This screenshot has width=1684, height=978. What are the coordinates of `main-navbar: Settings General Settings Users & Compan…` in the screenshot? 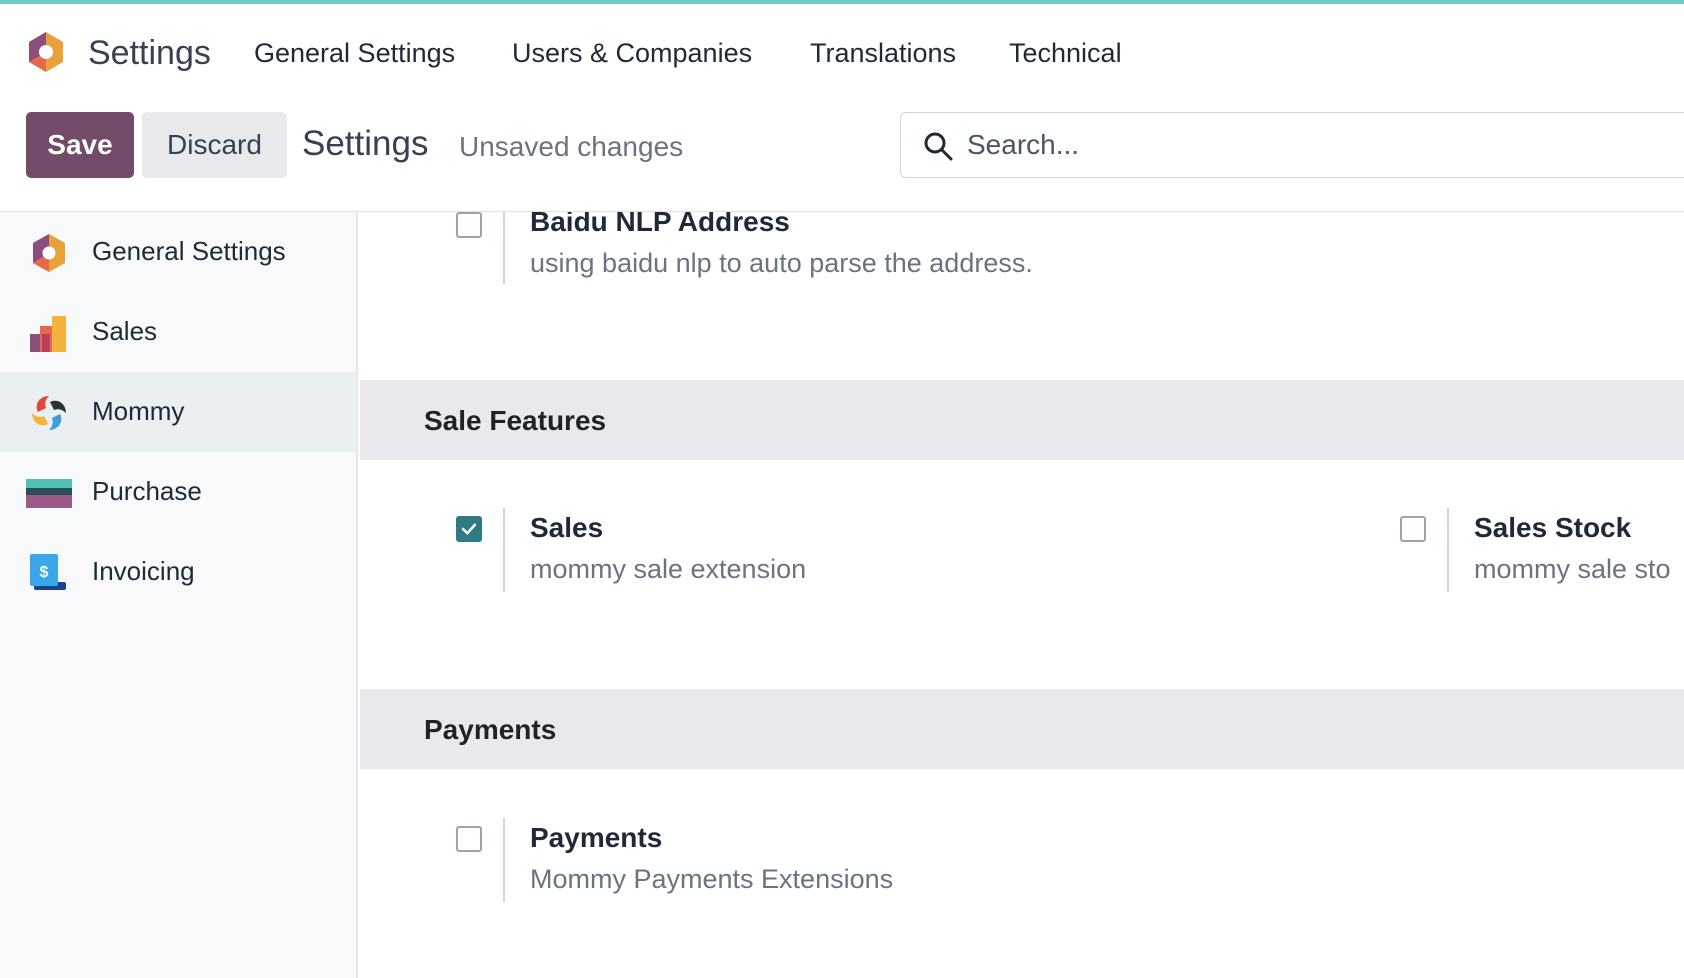 It's located at (842, 50).